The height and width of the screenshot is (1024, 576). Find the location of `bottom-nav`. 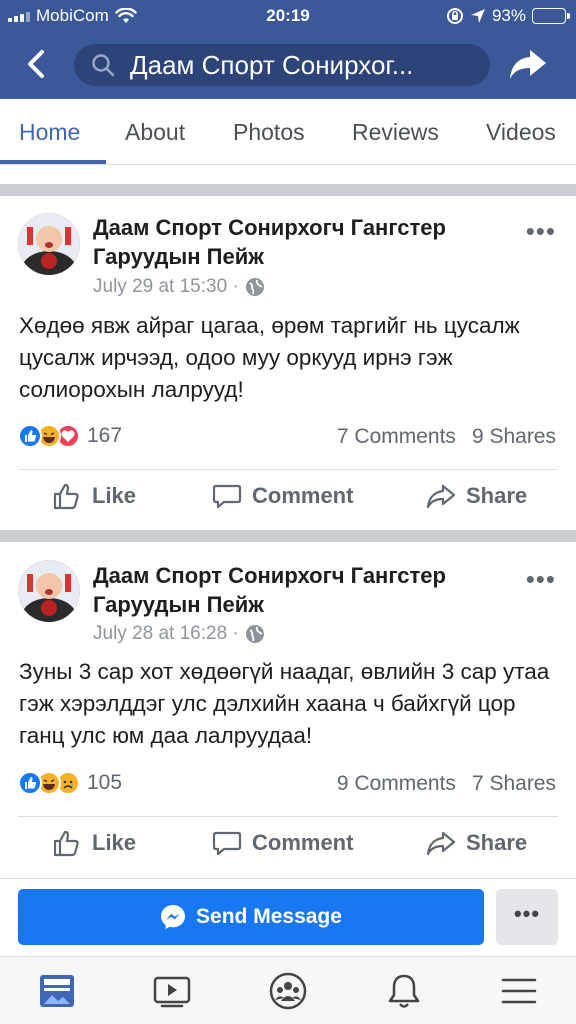

bottom-nav is located at coordinates (288, 990).